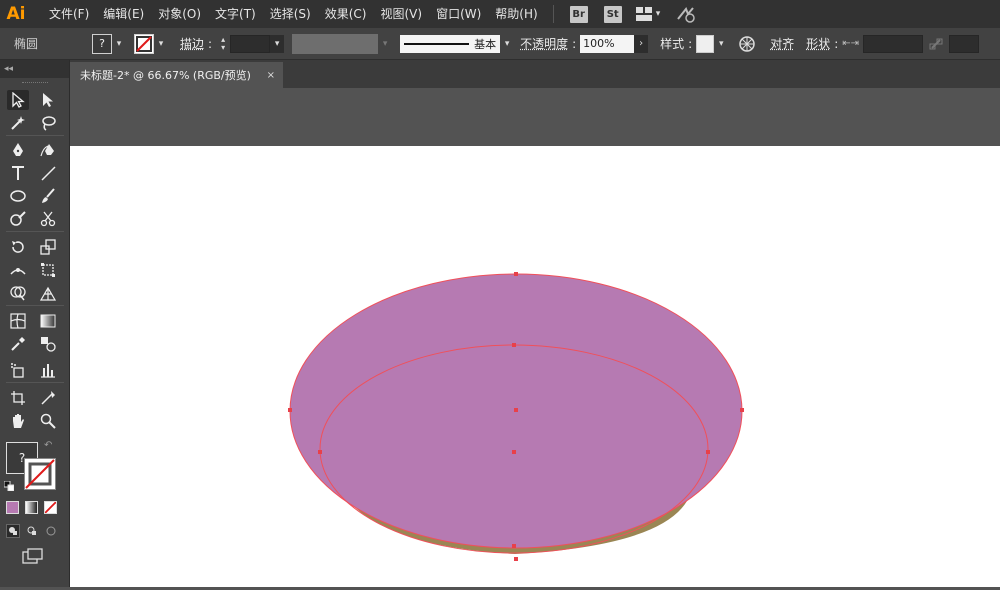 This screenshot has height=590, width=1000. Describe the element at coordinates (18, 421) in the screenshot. I see `hand-tool-icon` at that location.